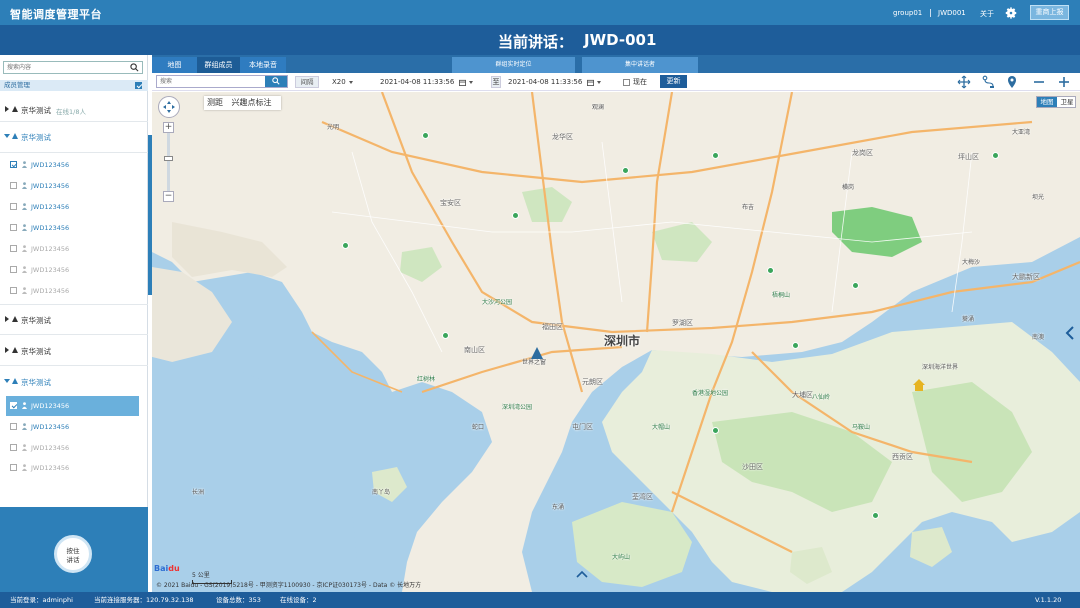  I want to click on chevron-up-icon, so click(582, 574).